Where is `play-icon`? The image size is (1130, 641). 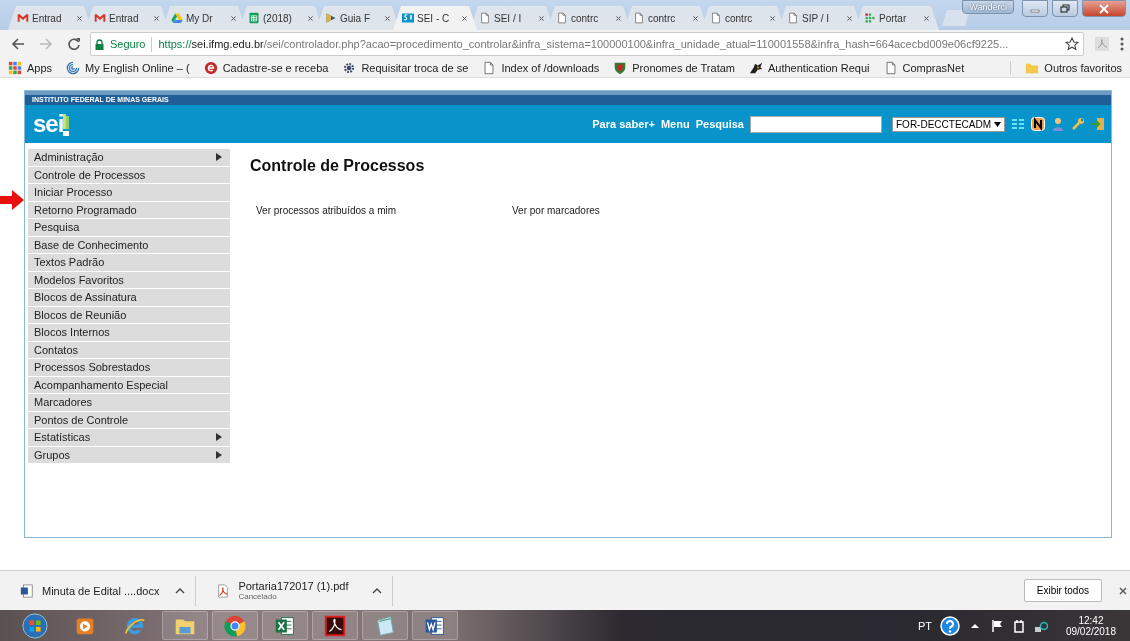
play-icon is located at coordinates (331, 18).